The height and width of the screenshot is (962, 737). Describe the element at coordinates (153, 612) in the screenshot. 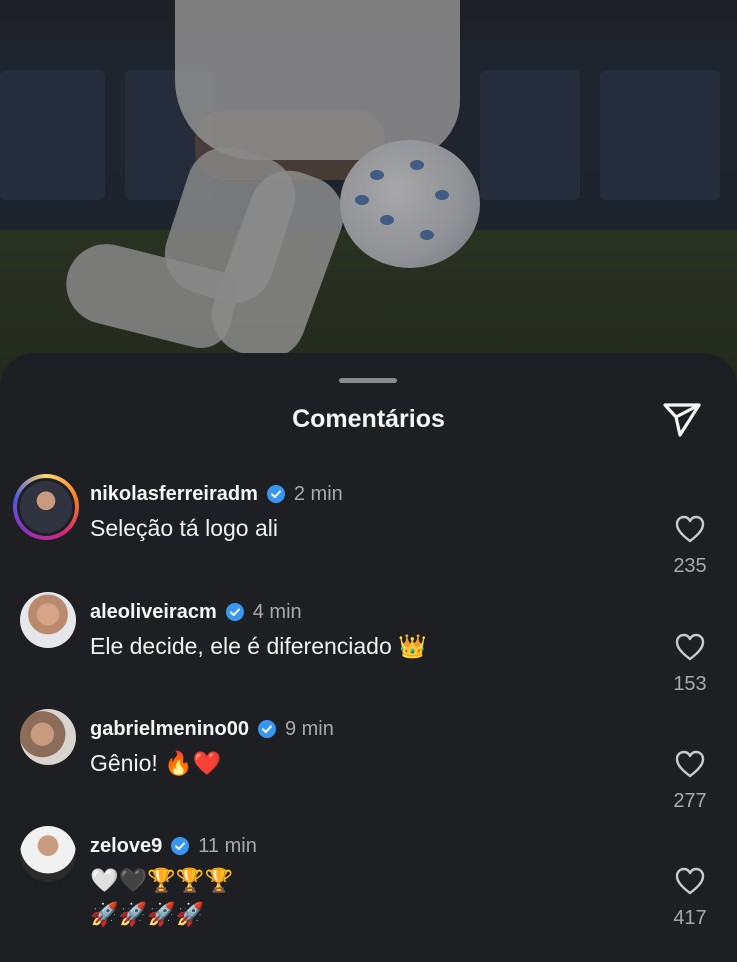

I see `username: aleoliveiracm` at that location.